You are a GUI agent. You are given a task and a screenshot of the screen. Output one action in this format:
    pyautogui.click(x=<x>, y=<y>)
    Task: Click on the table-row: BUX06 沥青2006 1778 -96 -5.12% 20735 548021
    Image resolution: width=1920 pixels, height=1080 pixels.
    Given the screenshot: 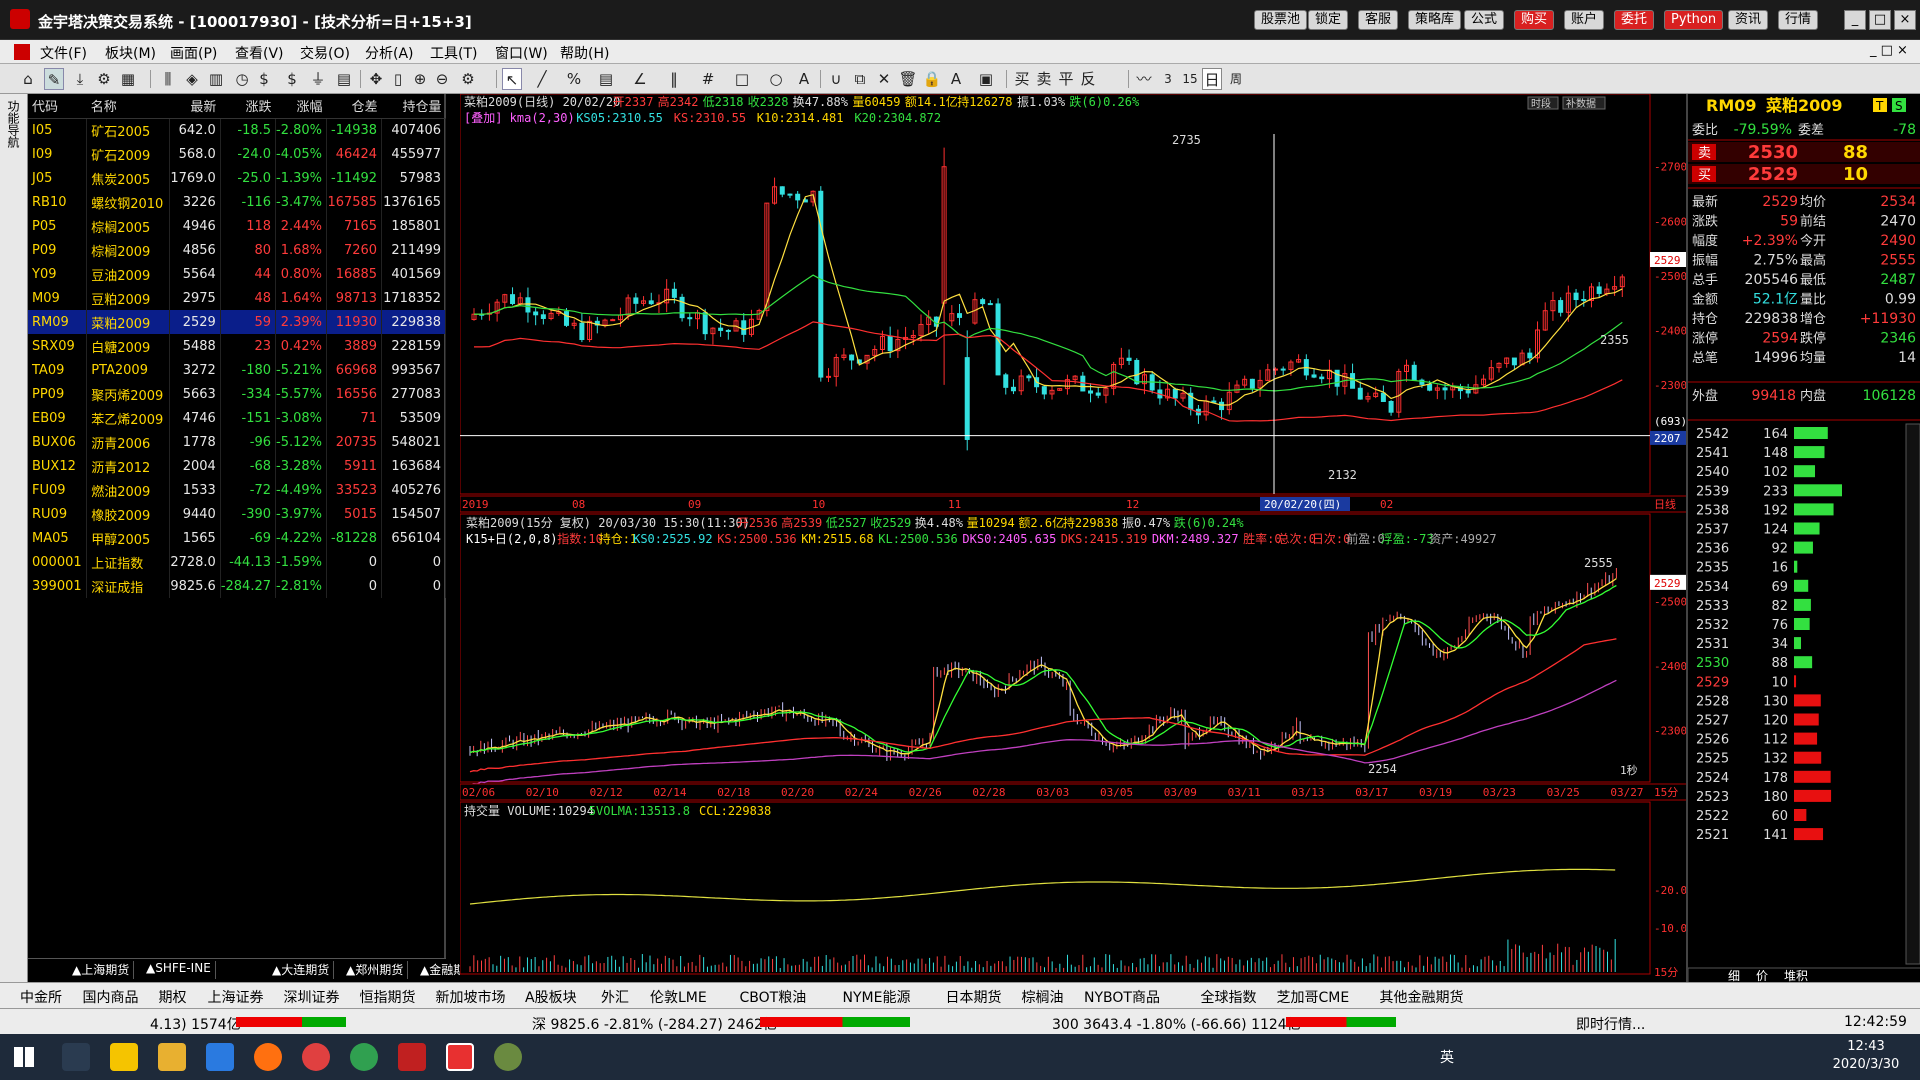 What is the action you would take?
    pyautogui.click(x=237, y=442)
    